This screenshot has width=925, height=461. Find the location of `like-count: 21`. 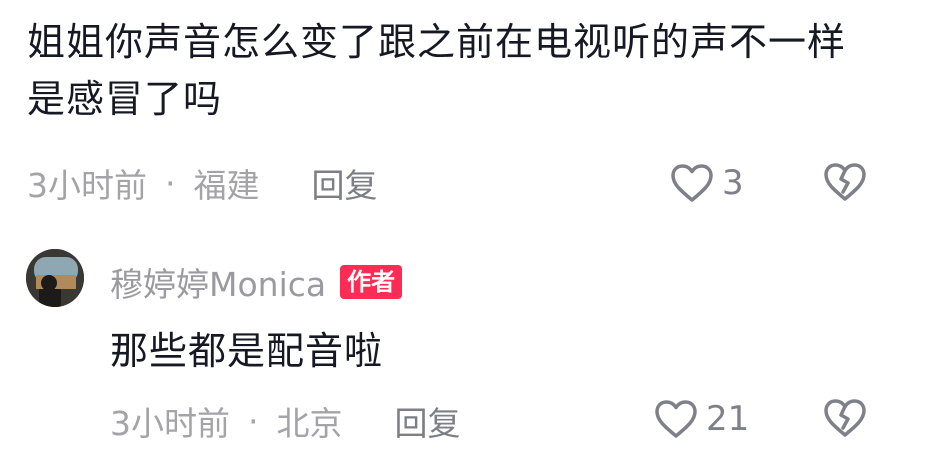

like-count: 21 is located at coordinates (728, 419).